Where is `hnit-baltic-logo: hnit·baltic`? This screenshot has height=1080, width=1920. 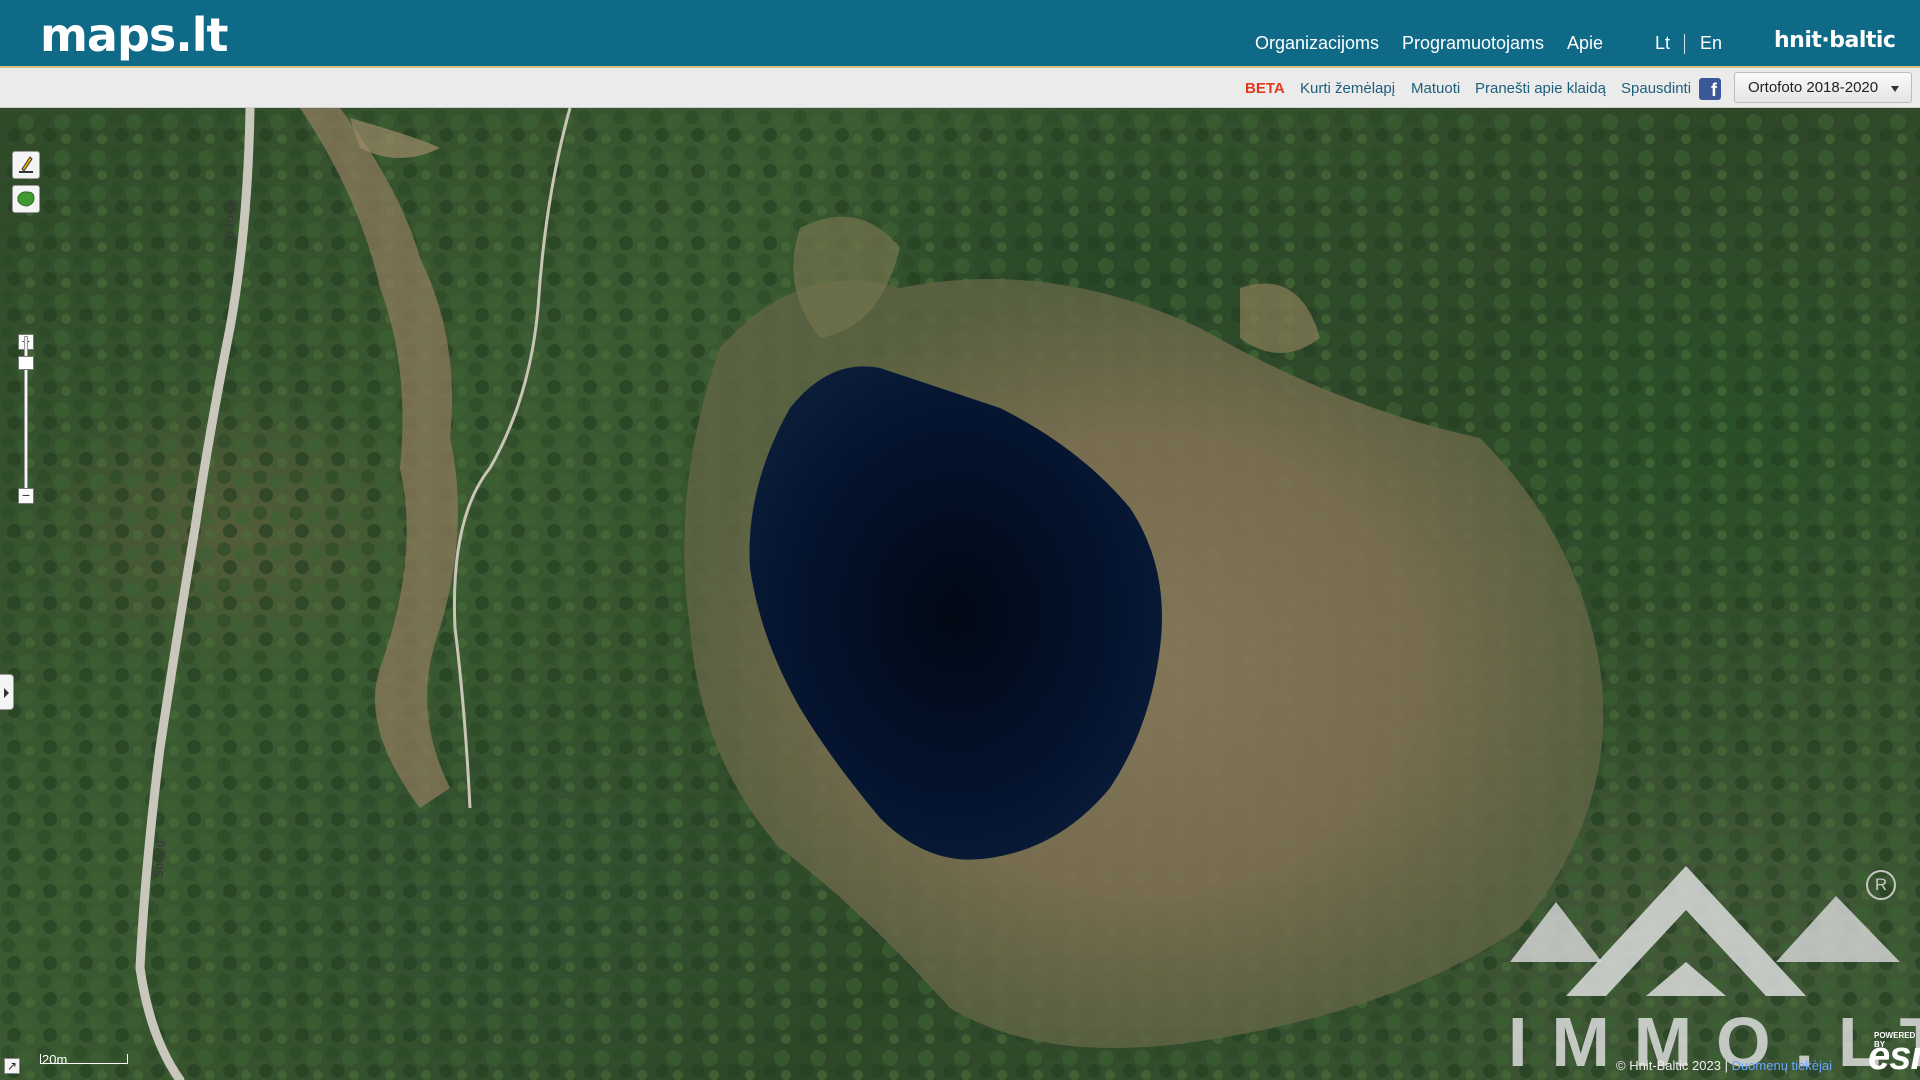 hnit-baltic-logo: hnit·baltic is located at coordinates (1835, 40).